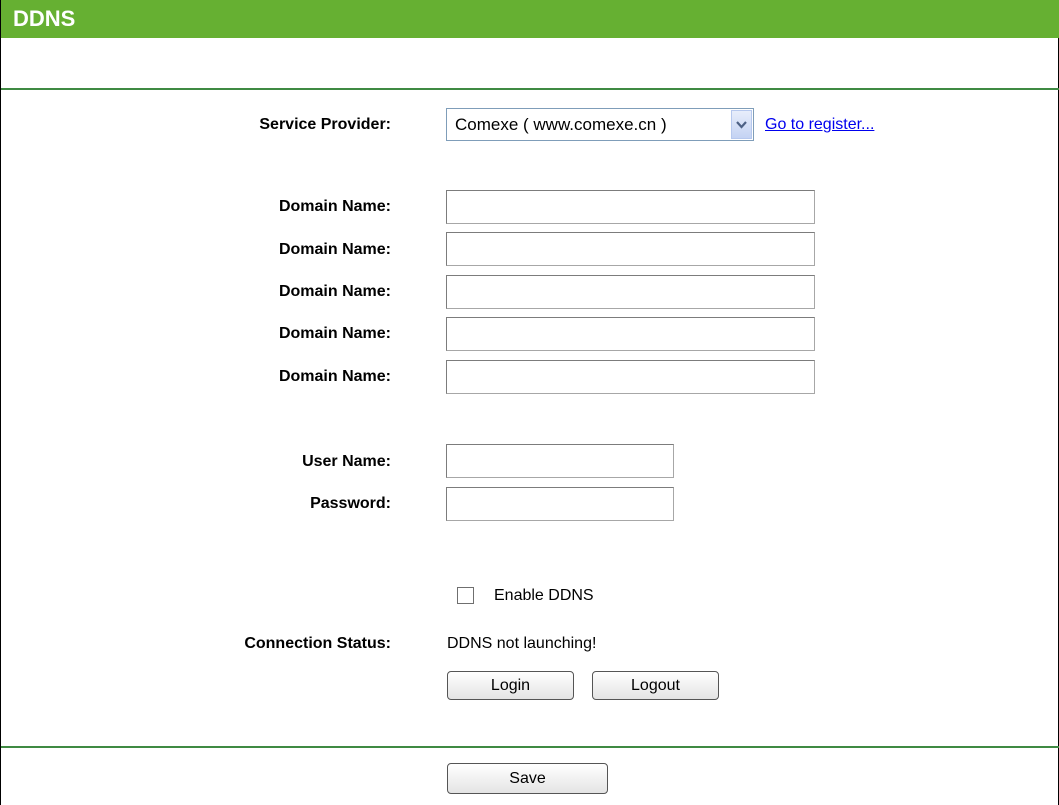 This screenshot has height=805, width=1059. What do you see at coordinates (530, 19) in the screenshot?
I see `title-bar: DDNS` at bounding box center [530, 19].